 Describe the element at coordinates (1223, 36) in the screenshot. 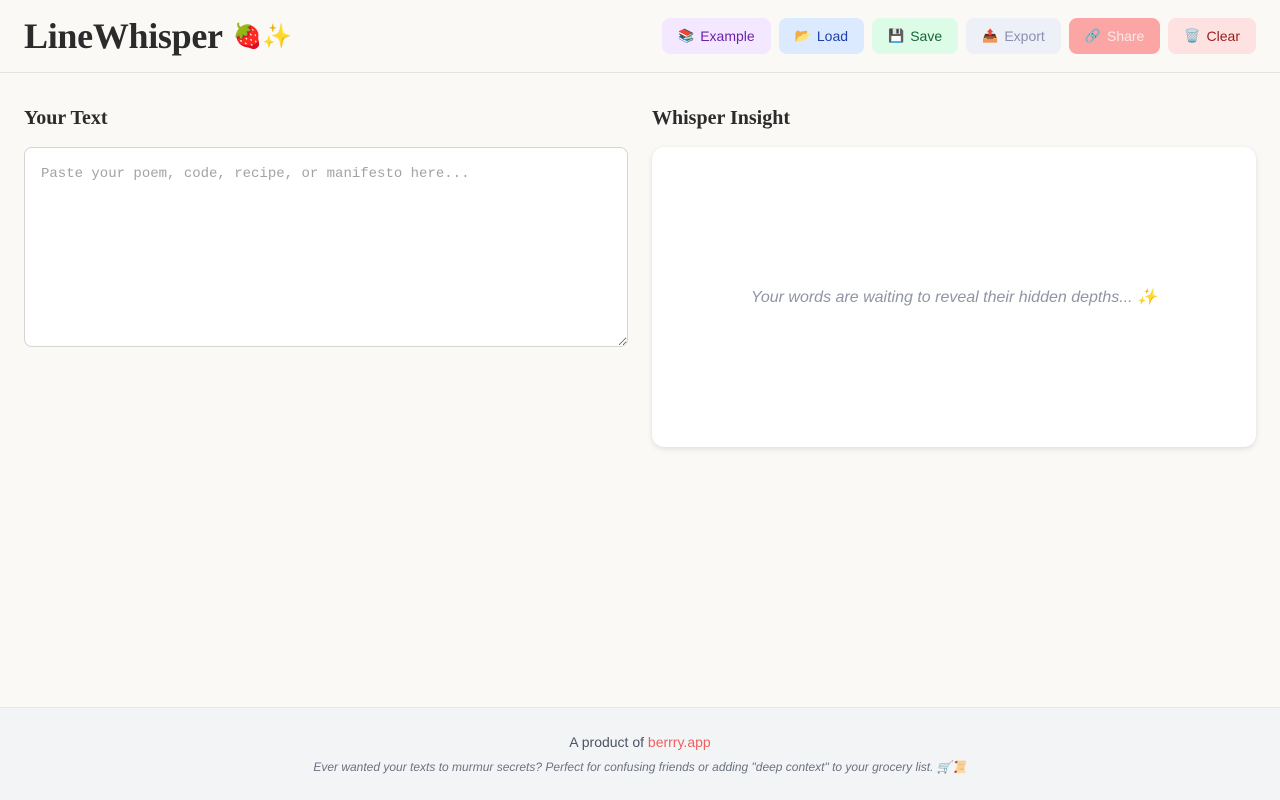

I see `clear-button-label: Clear` at that location.